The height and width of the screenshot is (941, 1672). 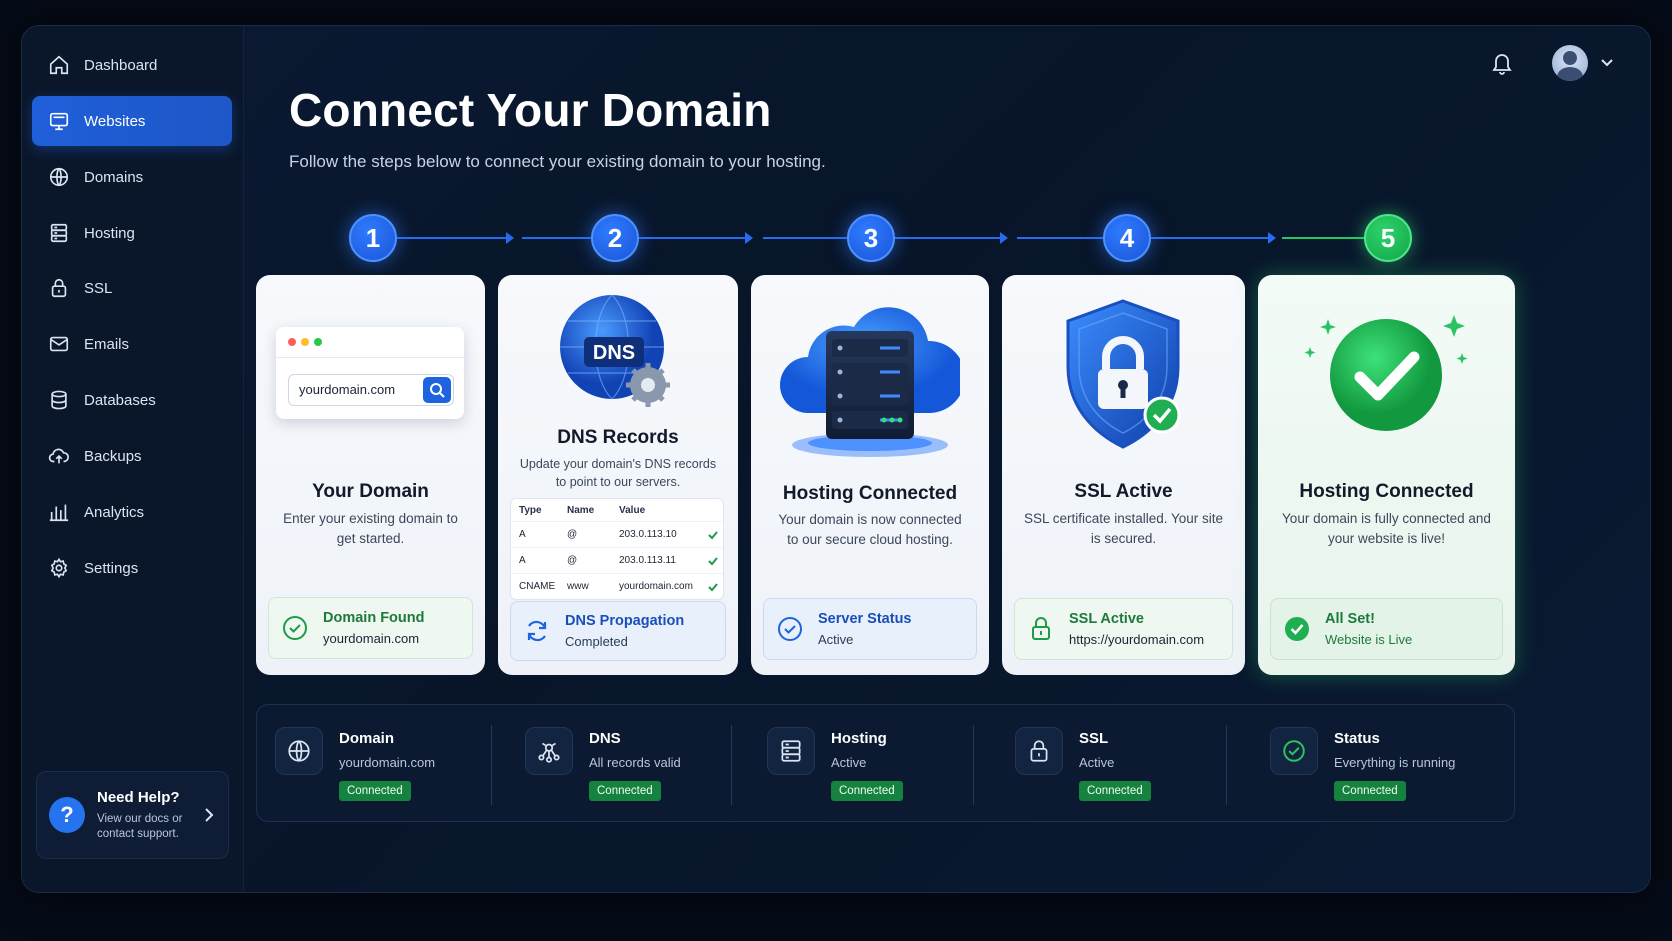 I want to click on database-icon, so click(x=59, y=400).